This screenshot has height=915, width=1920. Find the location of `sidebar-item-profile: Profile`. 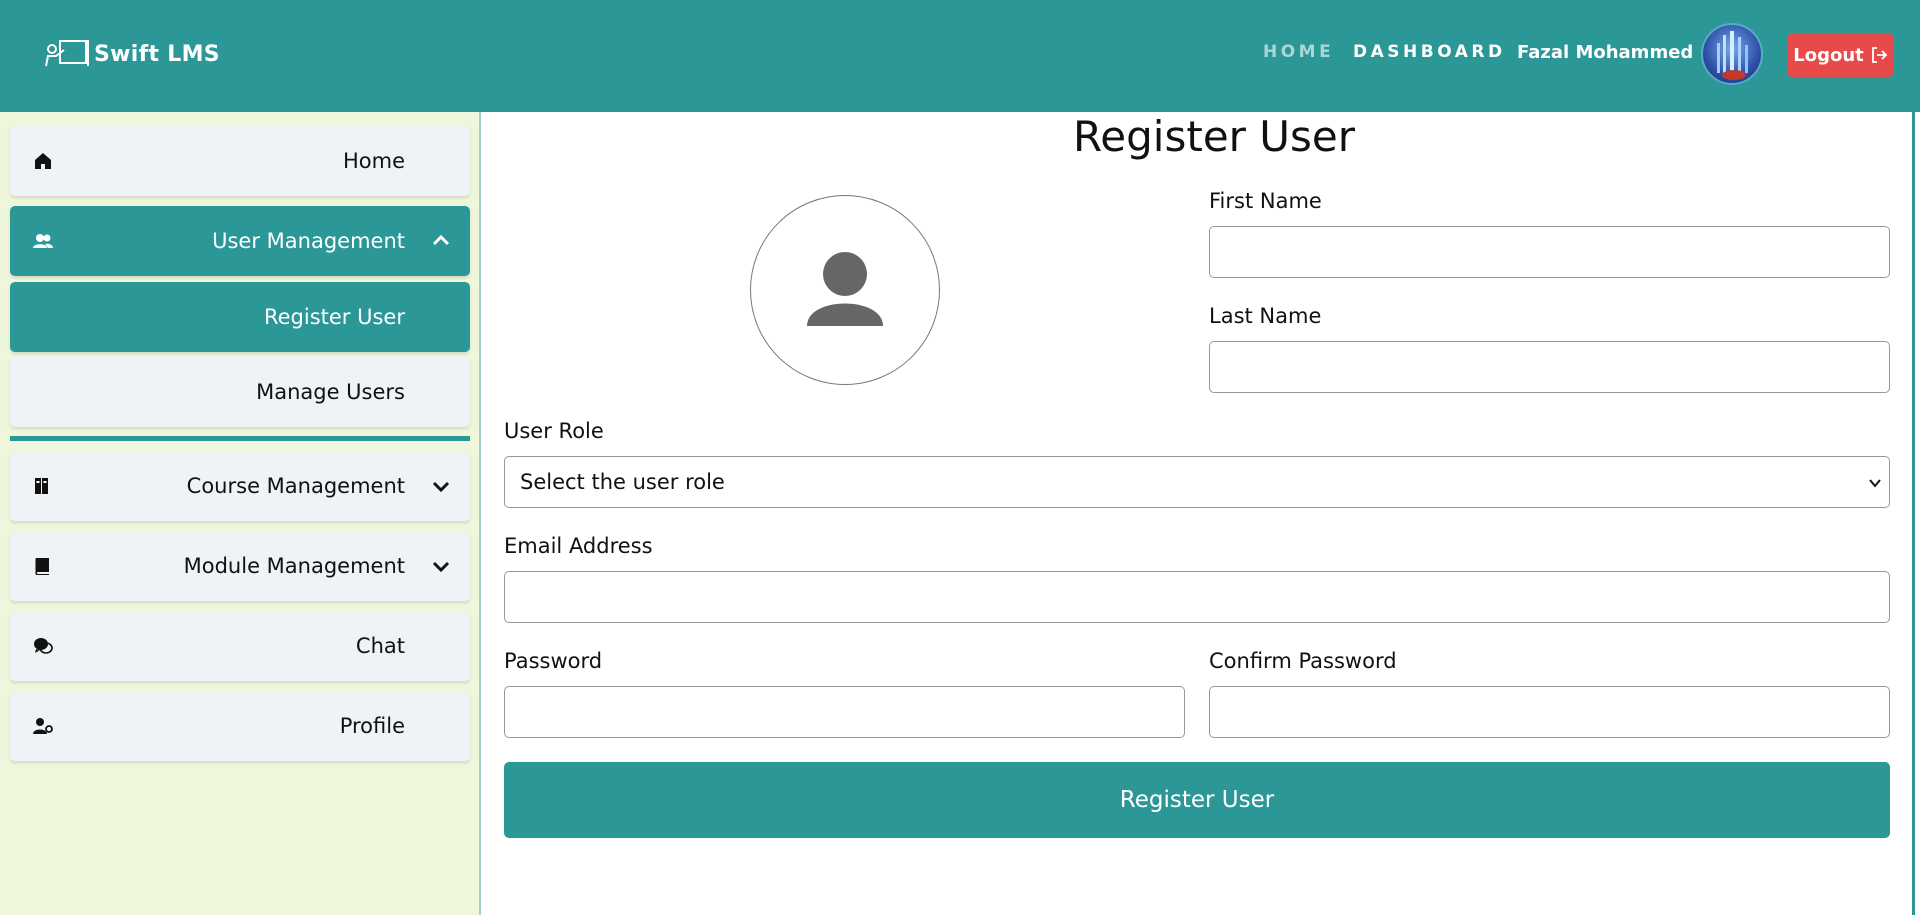

sidebar-item-profile: Profile is located at coordinates (240, 726).